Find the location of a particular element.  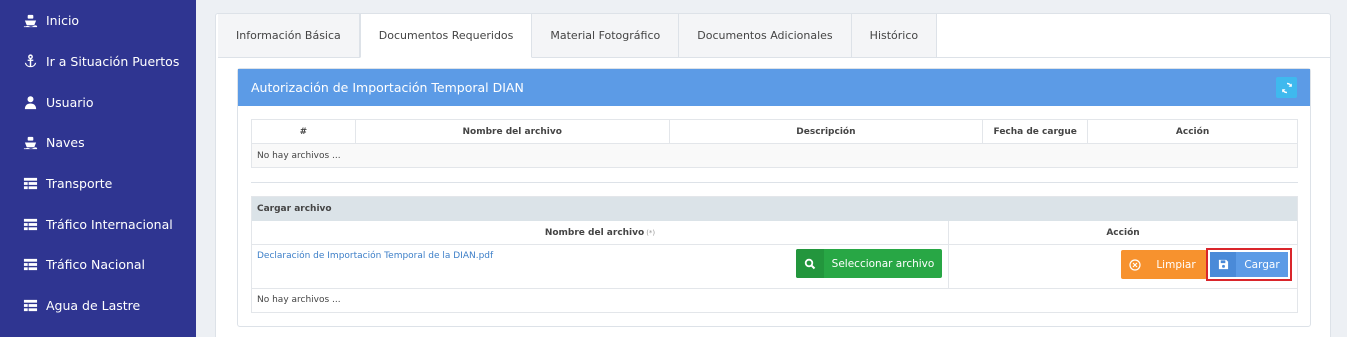

sidebar-item-agua-lastre: Agua de Lastre is located at coordinates (98, 305).